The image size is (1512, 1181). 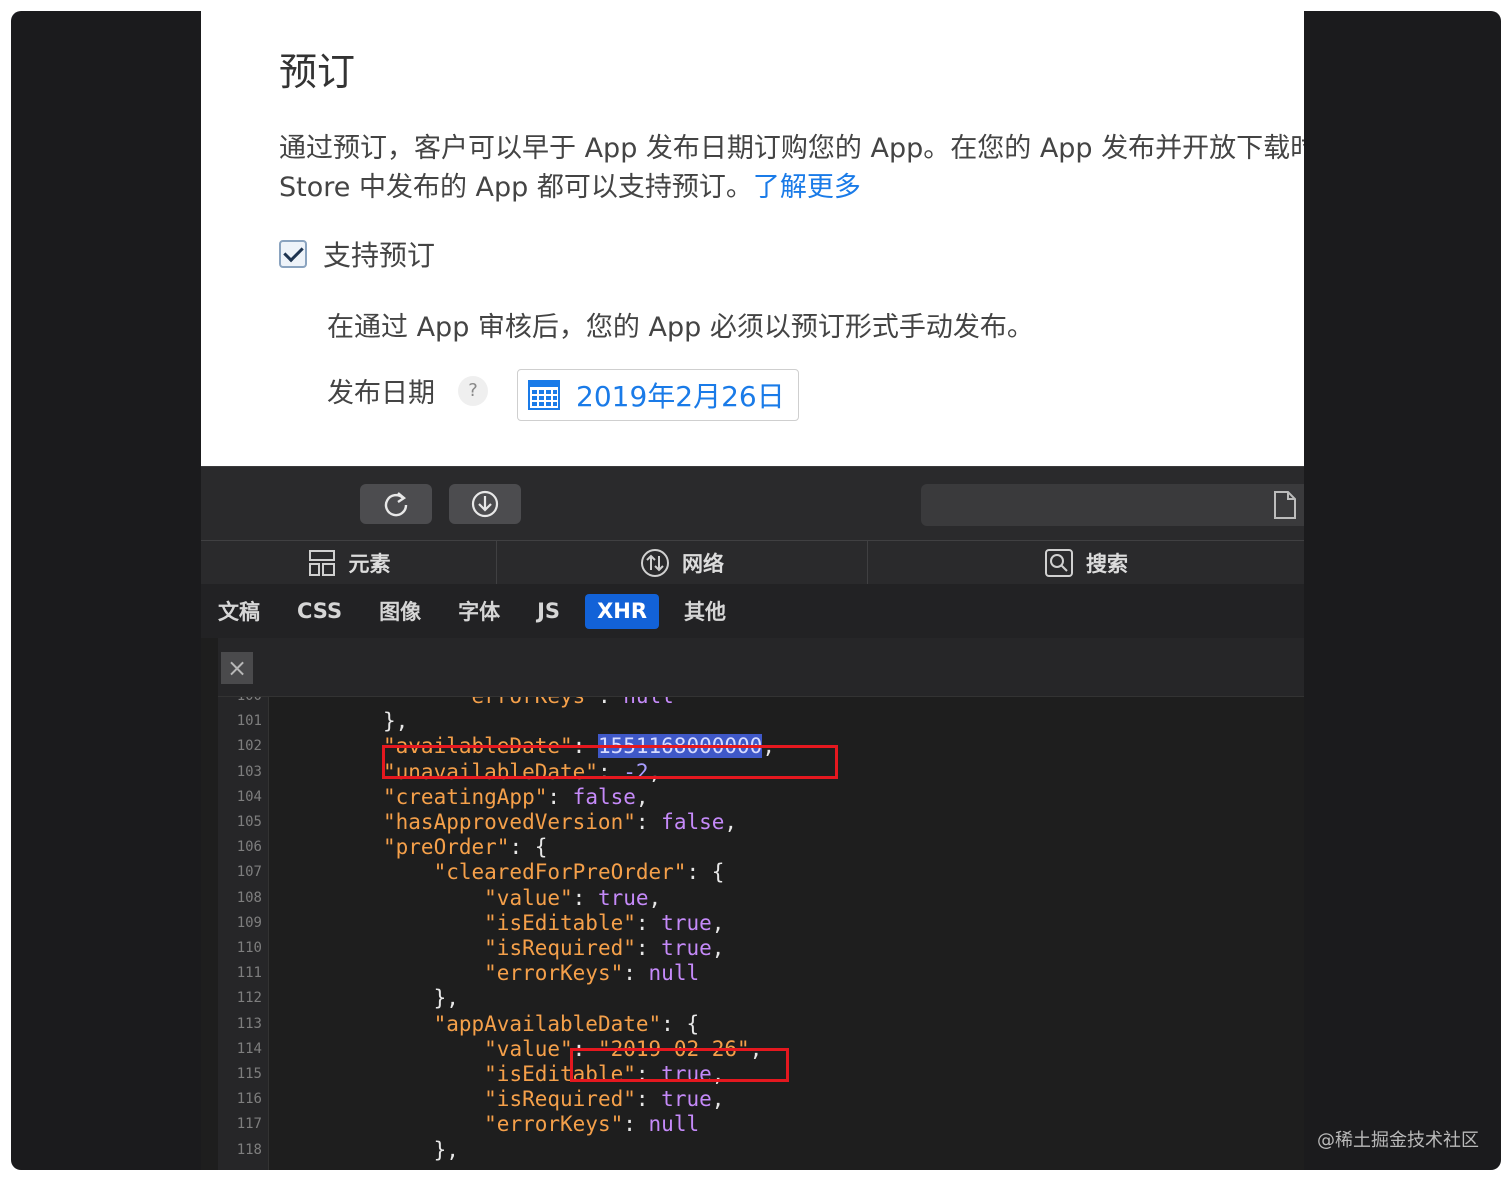 I want to click on release-note: 在通过 App 审核后，您的 App 必须以预订形式手动发布。, so click(x=680, y=327).